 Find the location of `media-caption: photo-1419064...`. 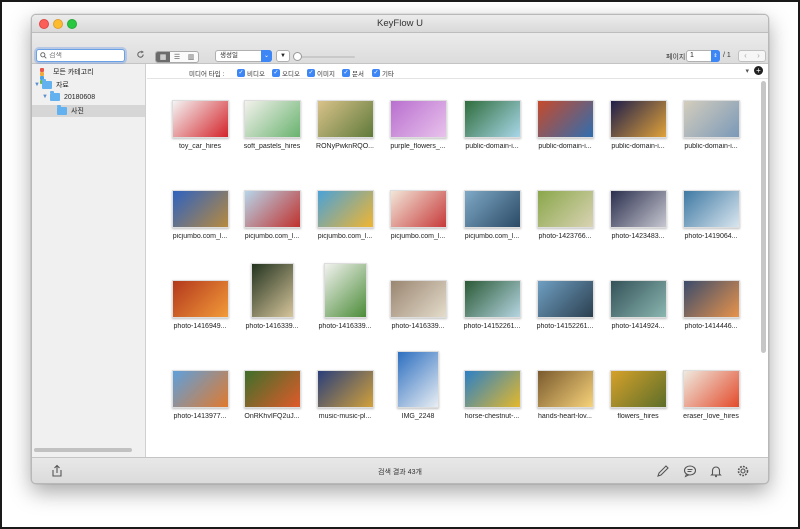

media-caption: photo-1419064... is located at coordinates (711, 236).